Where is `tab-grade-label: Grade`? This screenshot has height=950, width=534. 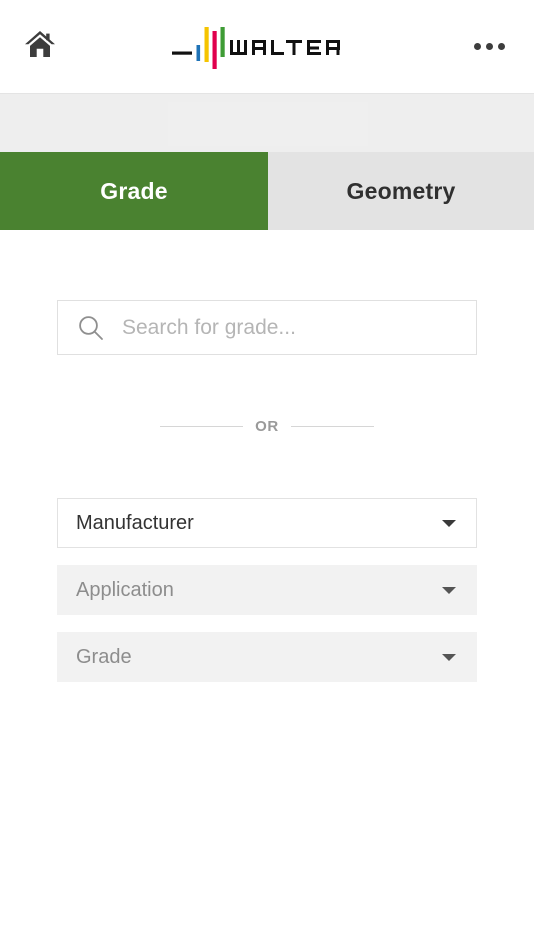
tab-grade-label: Grade is located at coordinates (134, 190).